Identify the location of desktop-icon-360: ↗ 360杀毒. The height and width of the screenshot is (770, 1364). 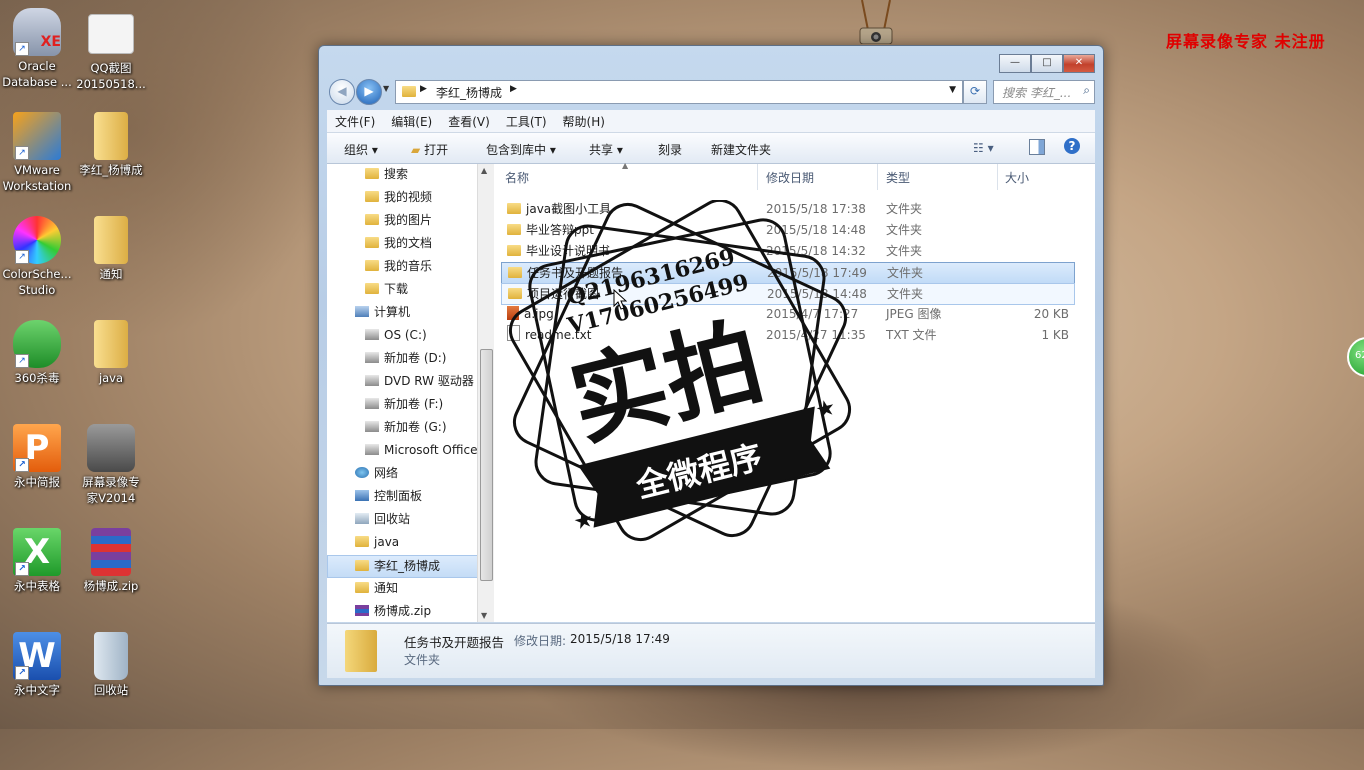
(37, 353).